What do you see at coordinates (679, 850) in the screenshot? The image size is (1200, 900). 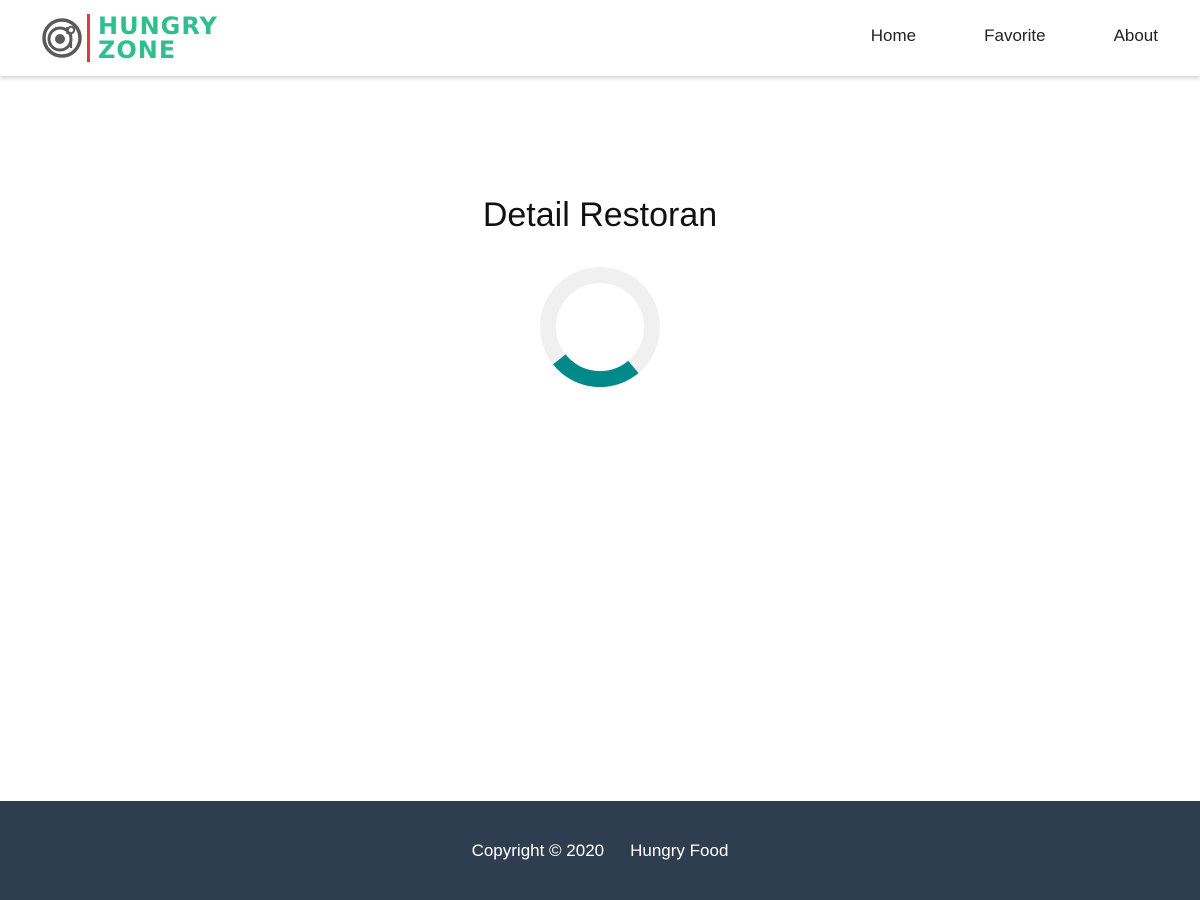 I see `footer-owner: Hungry Food` at bounding box center [679, 850].